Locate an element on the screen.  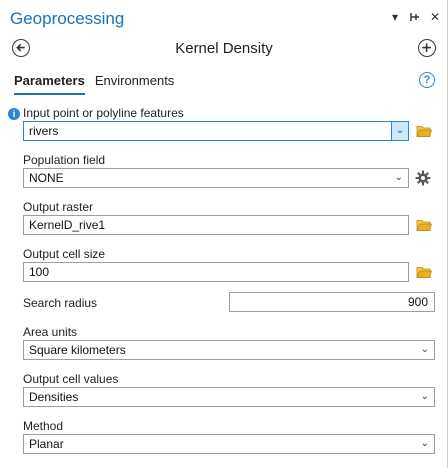
tool-title: Kernel Density is located at coordinates (224, 48).